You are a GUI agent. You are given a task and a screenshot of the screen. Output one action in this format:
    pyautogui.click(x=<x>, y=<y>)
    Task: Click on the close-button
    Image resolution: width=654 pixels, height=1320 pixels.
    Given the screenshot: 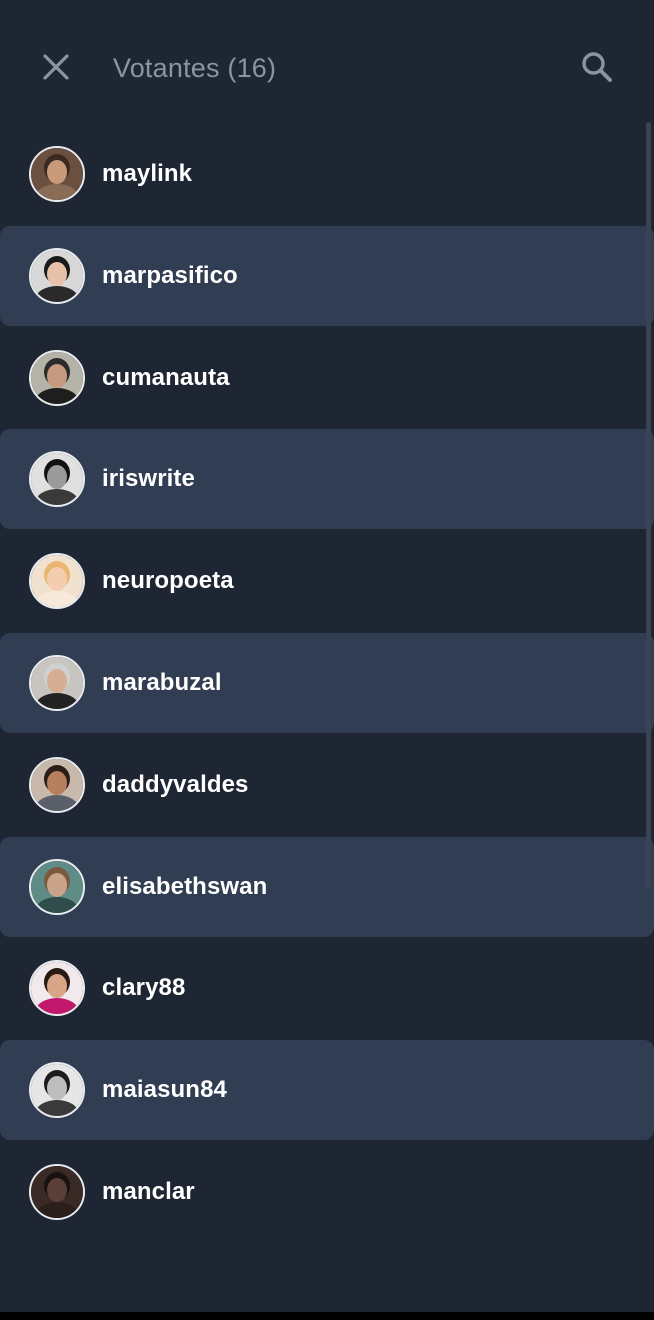 What is the action you would take?
    pyautogui.click(x=56, y=67)
    